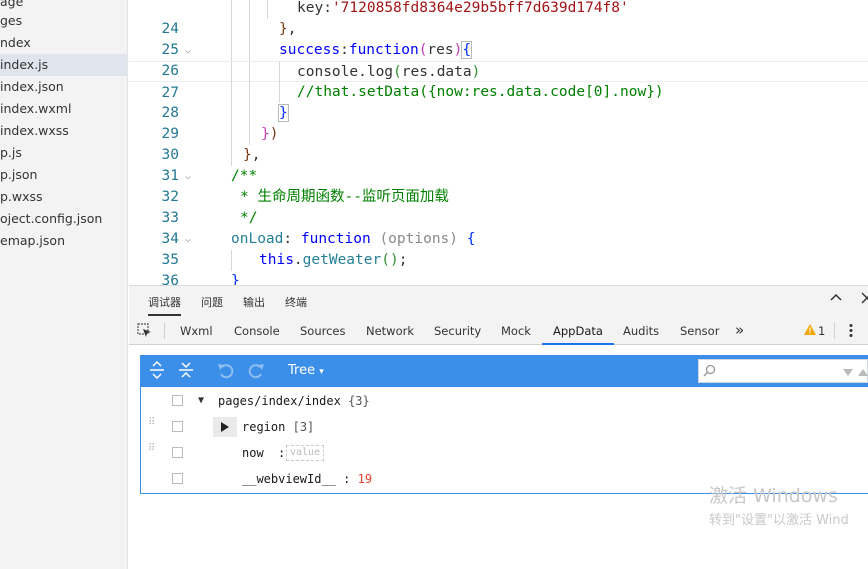  What do you see at coordinates (157, 371) in the screenshot?
I see `expand-all-icon` at bounding box center [157, 371].